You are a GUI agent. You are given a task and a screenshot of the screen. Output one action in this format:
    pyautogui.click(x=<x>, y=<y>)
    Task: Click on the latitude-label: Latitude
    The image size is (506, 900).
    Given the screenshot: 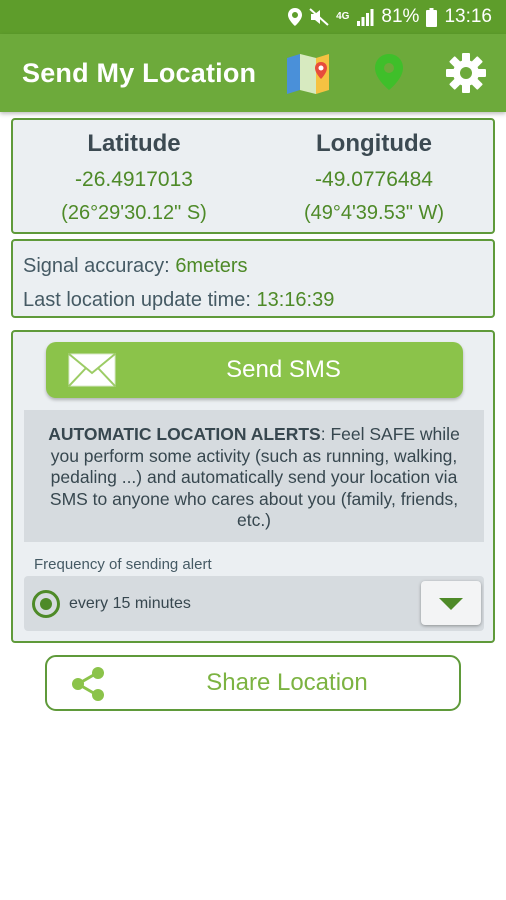 What is the action you would take?
    pyautogui.click(x=134, y=143)
    